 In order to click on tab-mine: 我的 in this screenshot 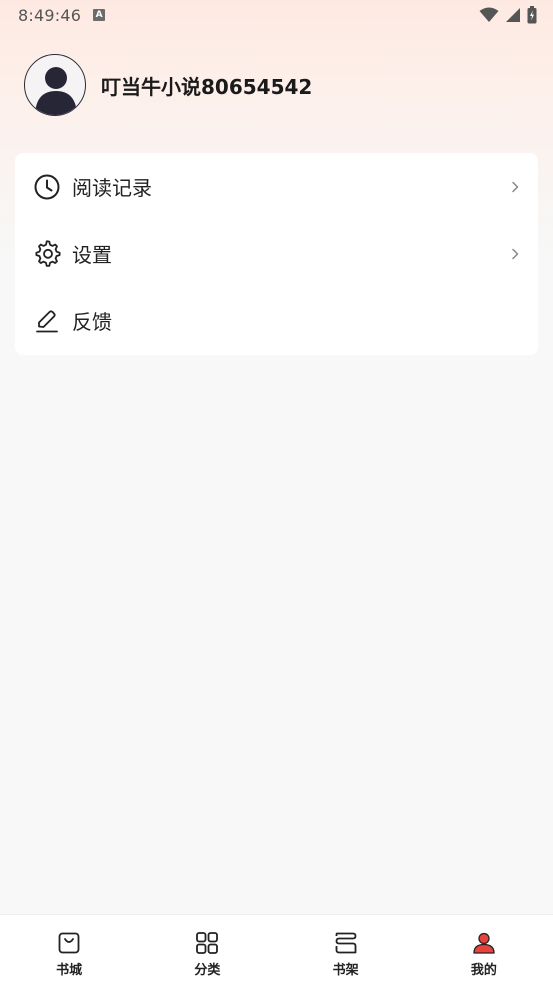, I will do `click(484, 949)`.